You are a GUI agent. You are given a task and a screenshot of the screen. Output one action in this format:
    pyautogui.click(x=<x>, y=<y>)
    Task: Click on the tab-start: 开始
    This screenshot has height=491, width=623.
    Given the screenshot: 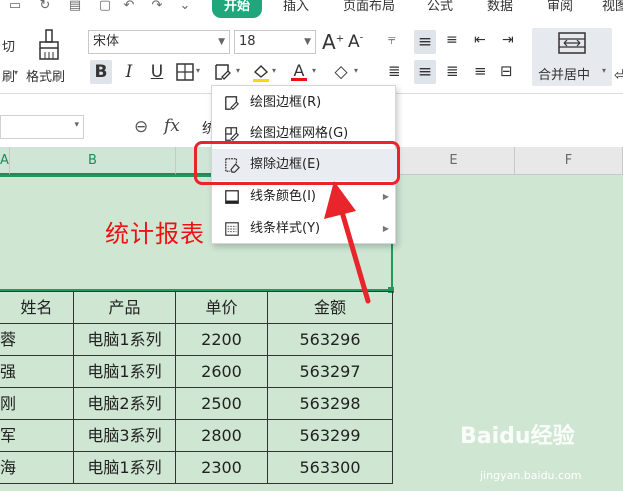 What is the action you would take?
    pyautogui.click(x=237, y=9)
    